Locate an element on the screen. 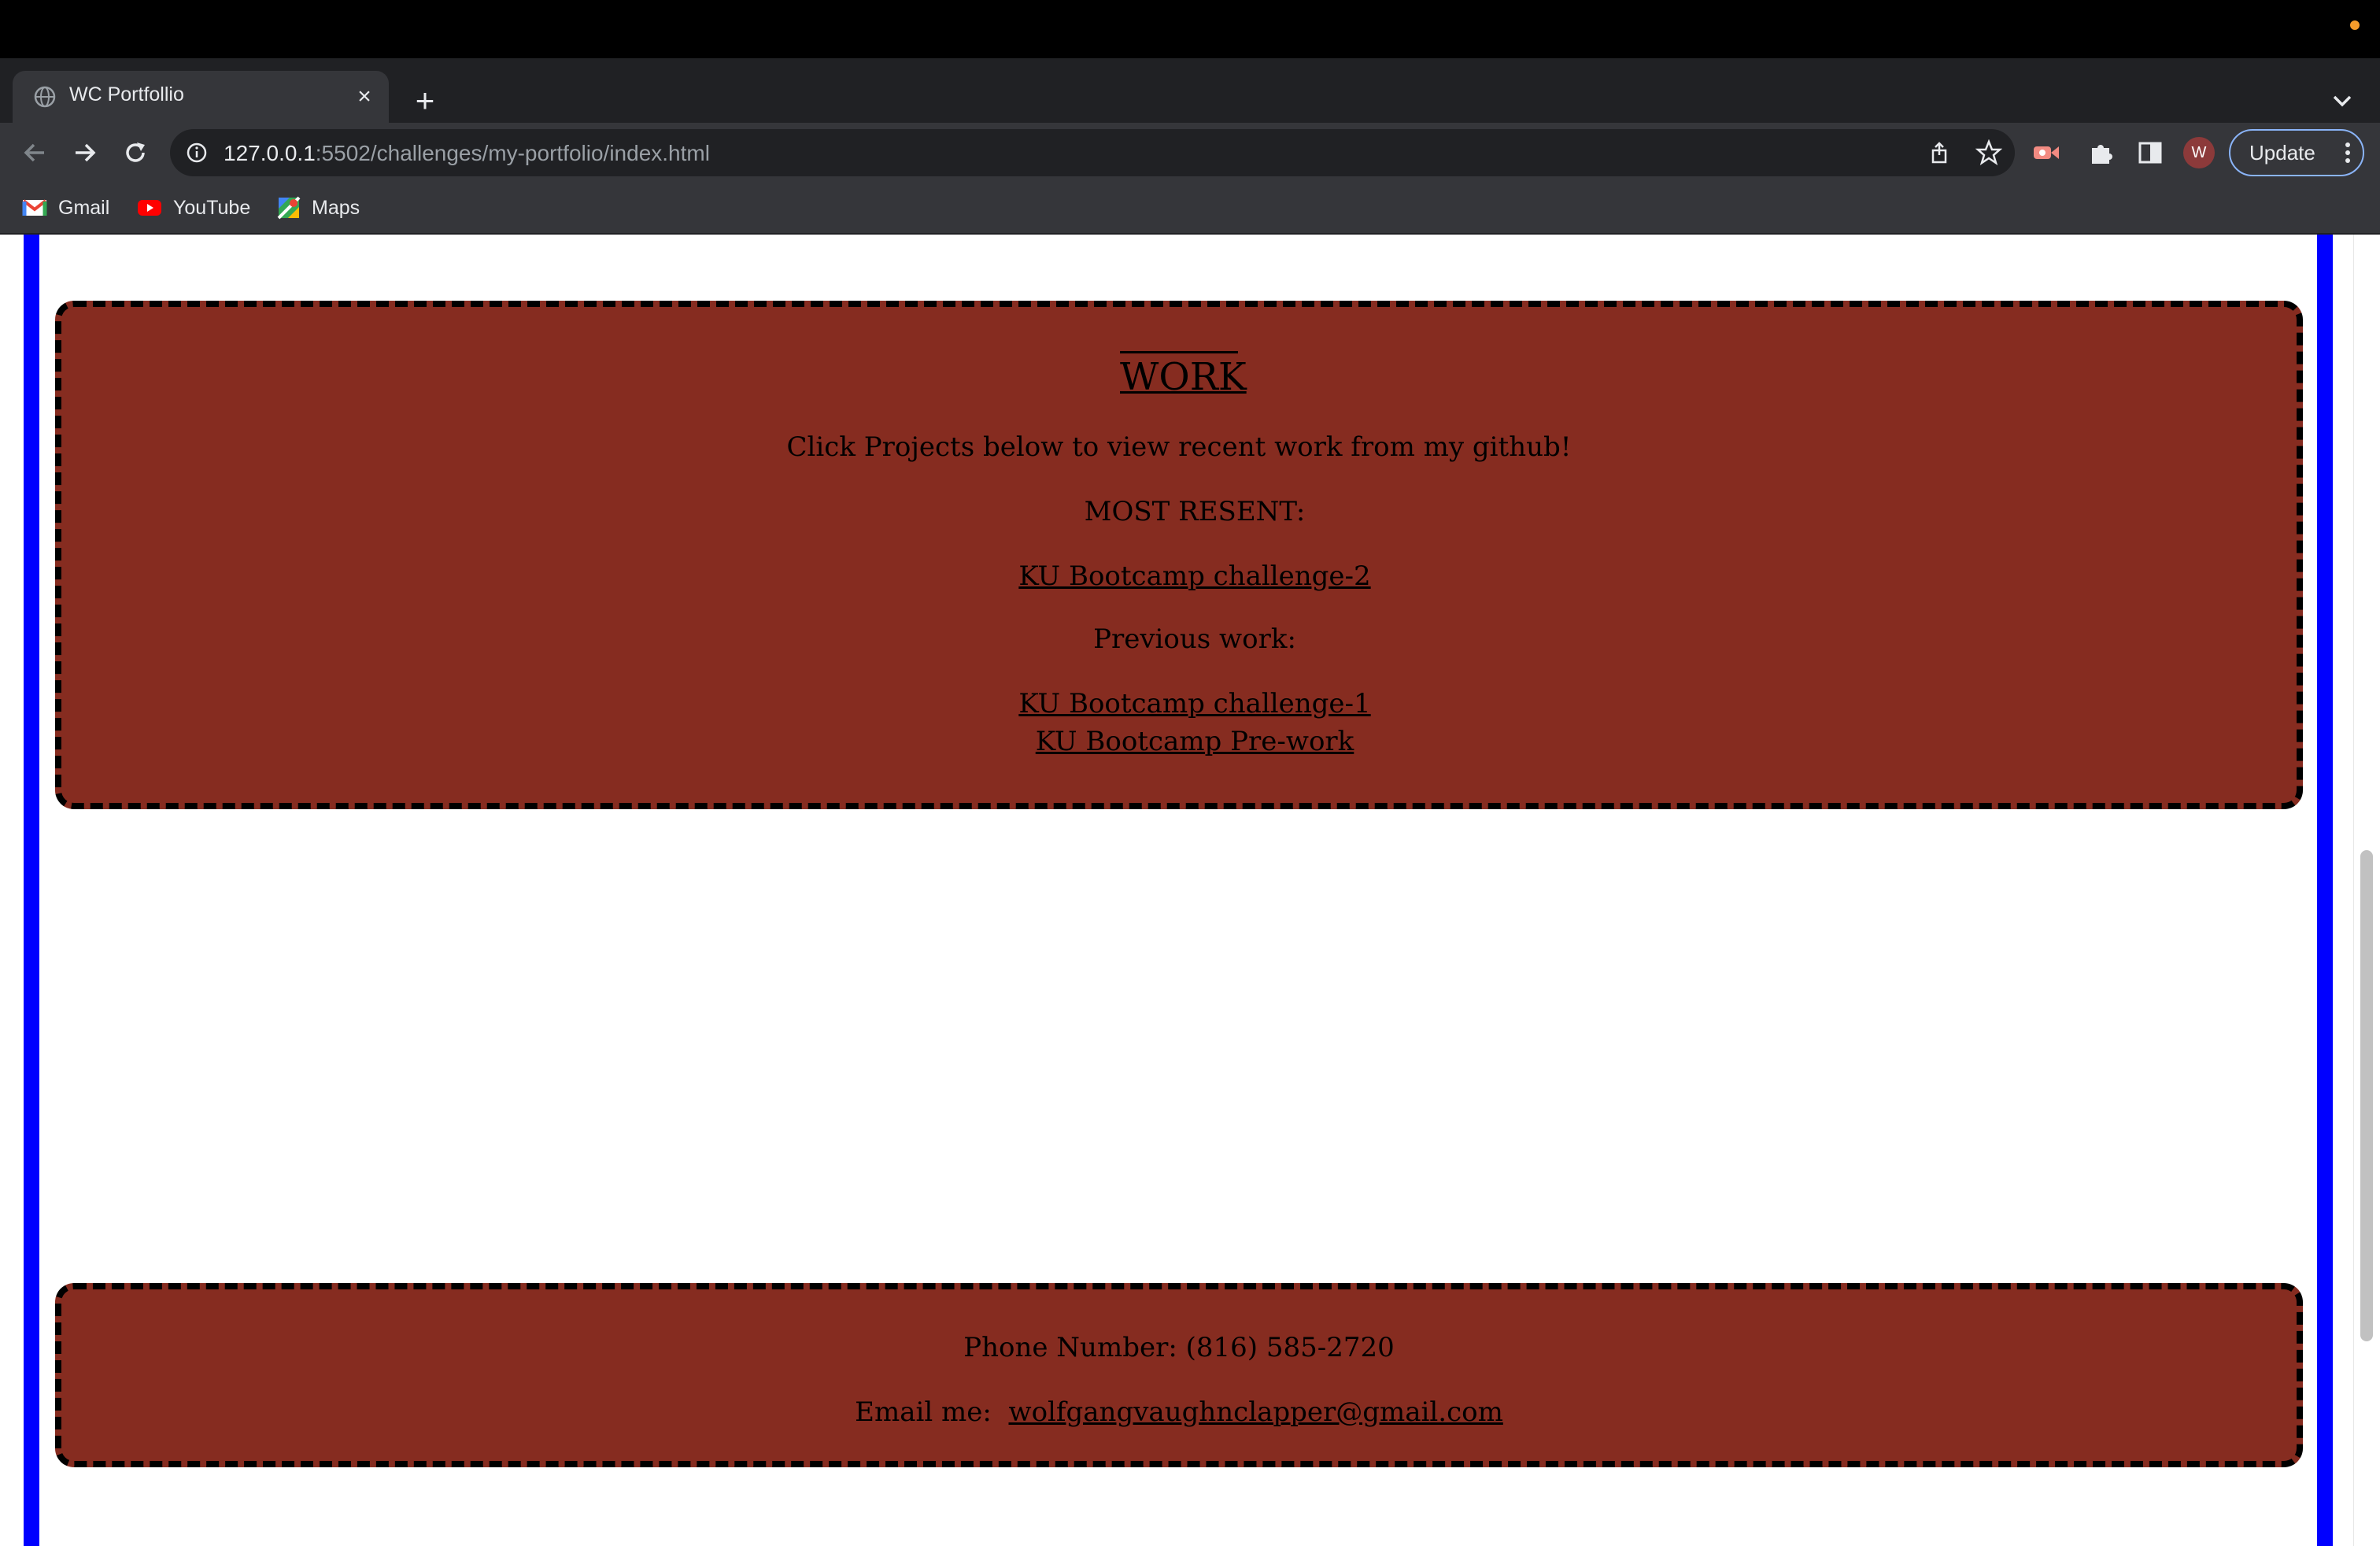  close-tab-icon: × is located at coordinates (364, 96).